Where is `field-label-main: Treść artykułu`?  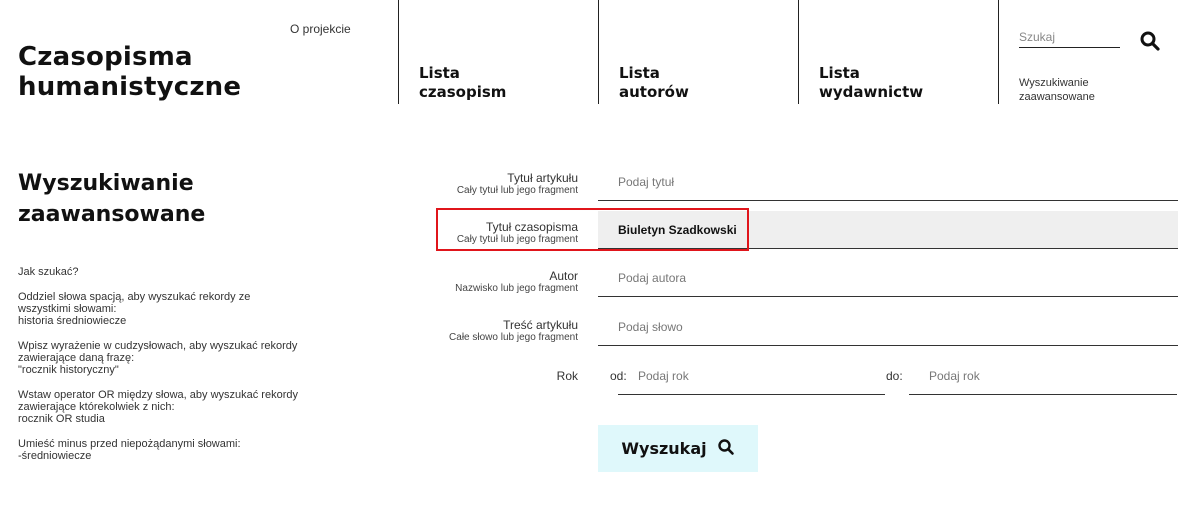
field-label-main: Treść artykułu is located at coordinates (540, 325).